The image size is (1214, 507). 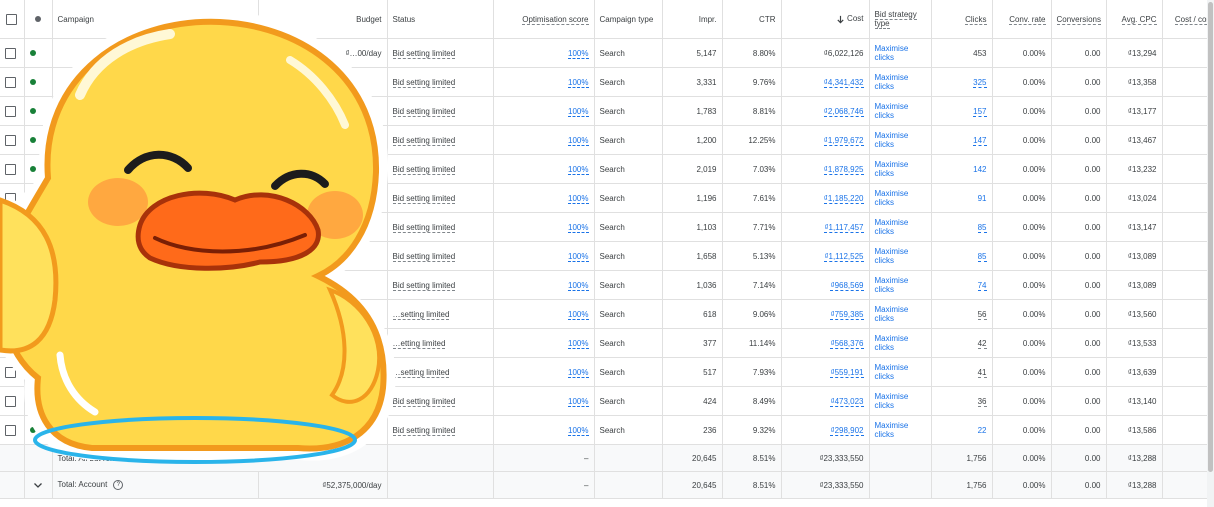 I want to click on cost-value: ₫1,112,525, so click(x=844, y=256).